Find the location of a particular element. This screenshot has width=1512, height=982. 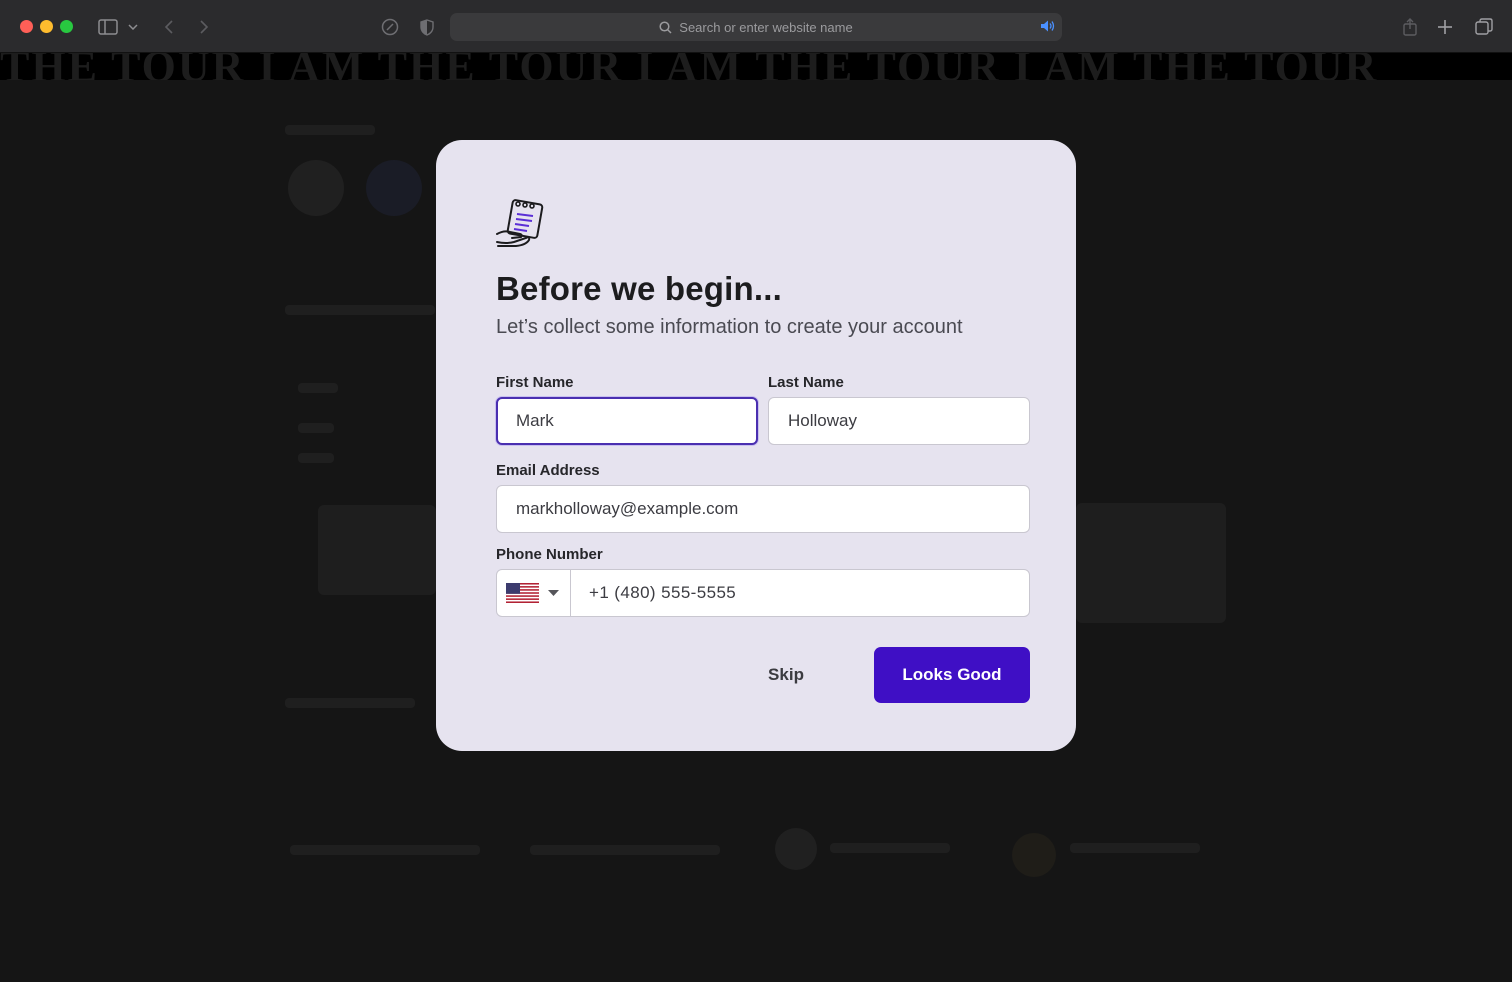

phone-field: +1 (480) 555-5555 is located at coordinates (763, 593).